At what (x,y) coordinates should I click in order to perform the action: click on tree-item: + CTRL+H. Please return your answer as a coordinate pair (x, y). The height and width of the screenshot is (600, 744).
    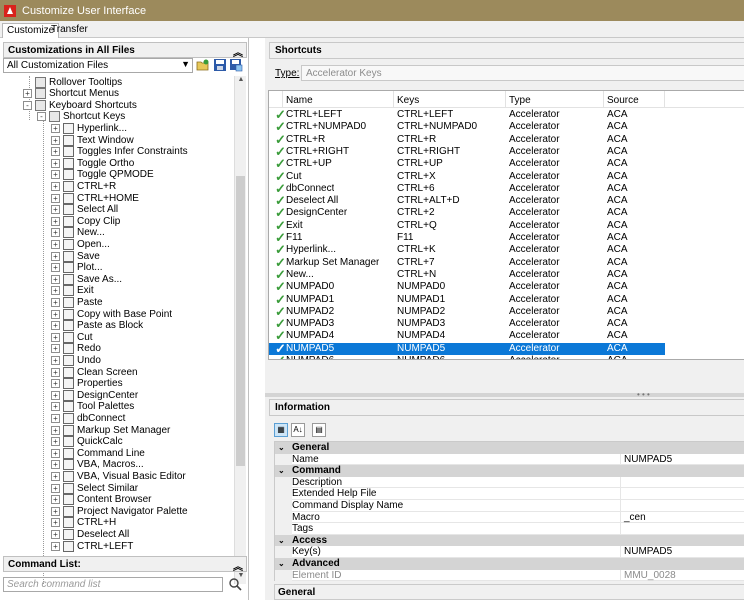
    Looking at the image, I should click on (83, 523).